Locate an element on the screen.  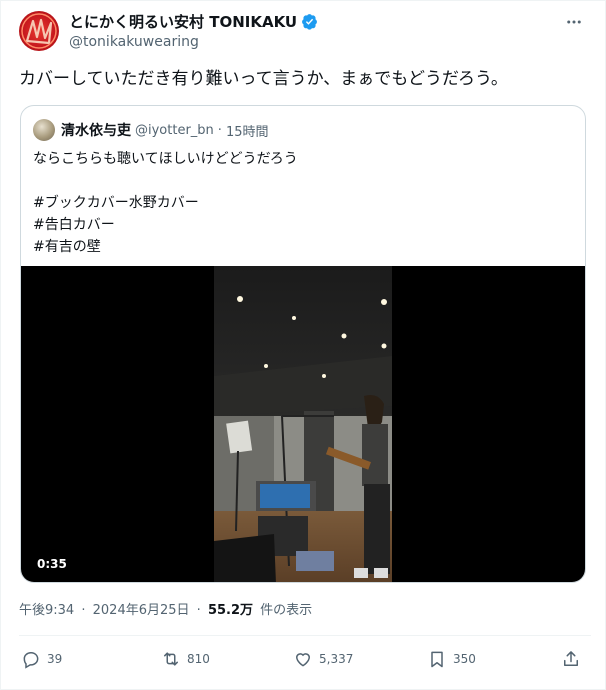
tweet-meta: 午後9:34 · 2024年6月25日 · 55.2万 件の表示 is located at coordinates (165, 608).